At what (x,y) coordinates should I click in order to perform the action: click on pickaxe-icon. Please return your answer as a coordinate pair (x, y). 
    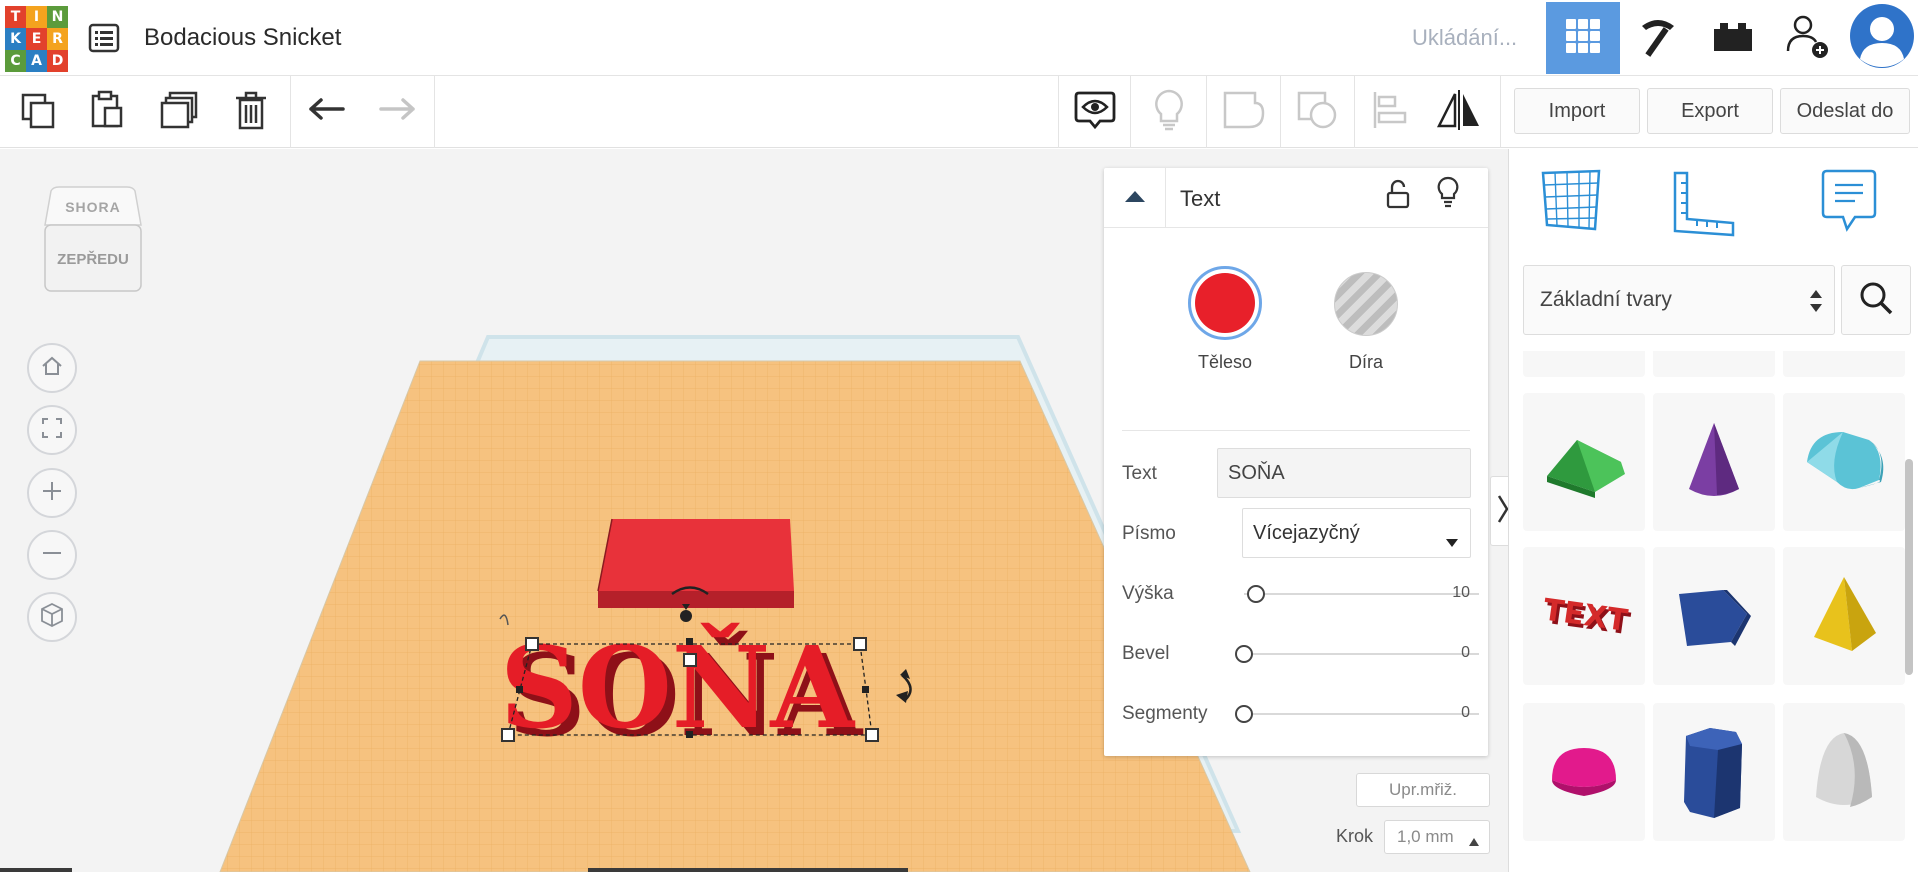
    Looking at the image, I should click on (1658, 38).